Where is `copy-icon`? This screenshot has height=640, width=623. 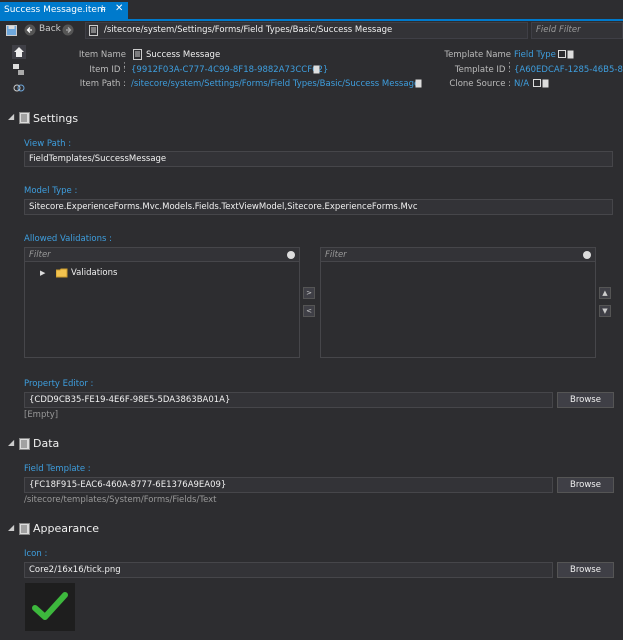 copy-icon is located at coordinates (316, 71).